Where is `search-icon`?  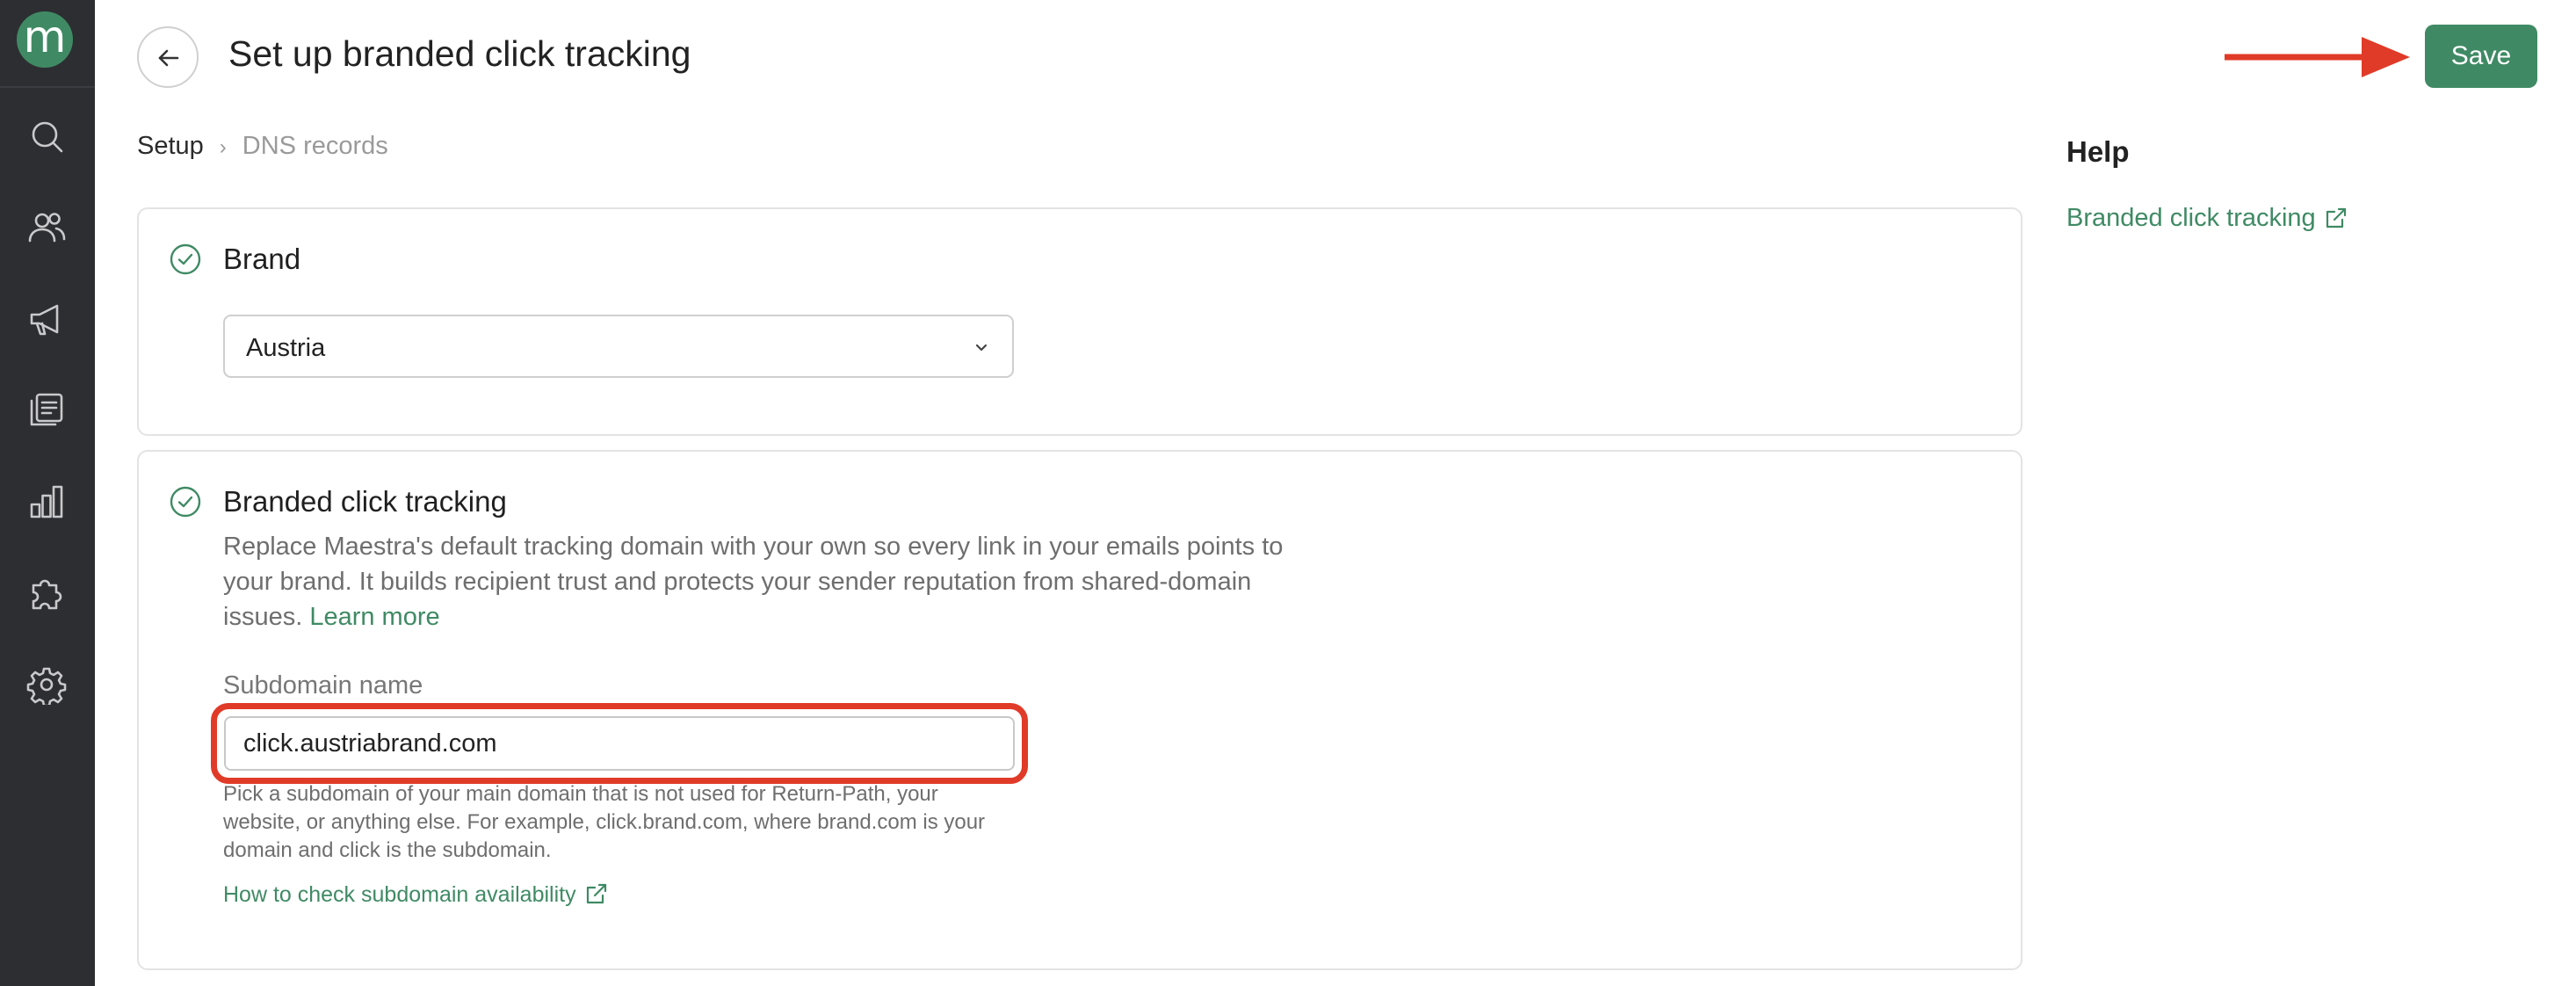
search-icon is located at coordinates (47, 137).